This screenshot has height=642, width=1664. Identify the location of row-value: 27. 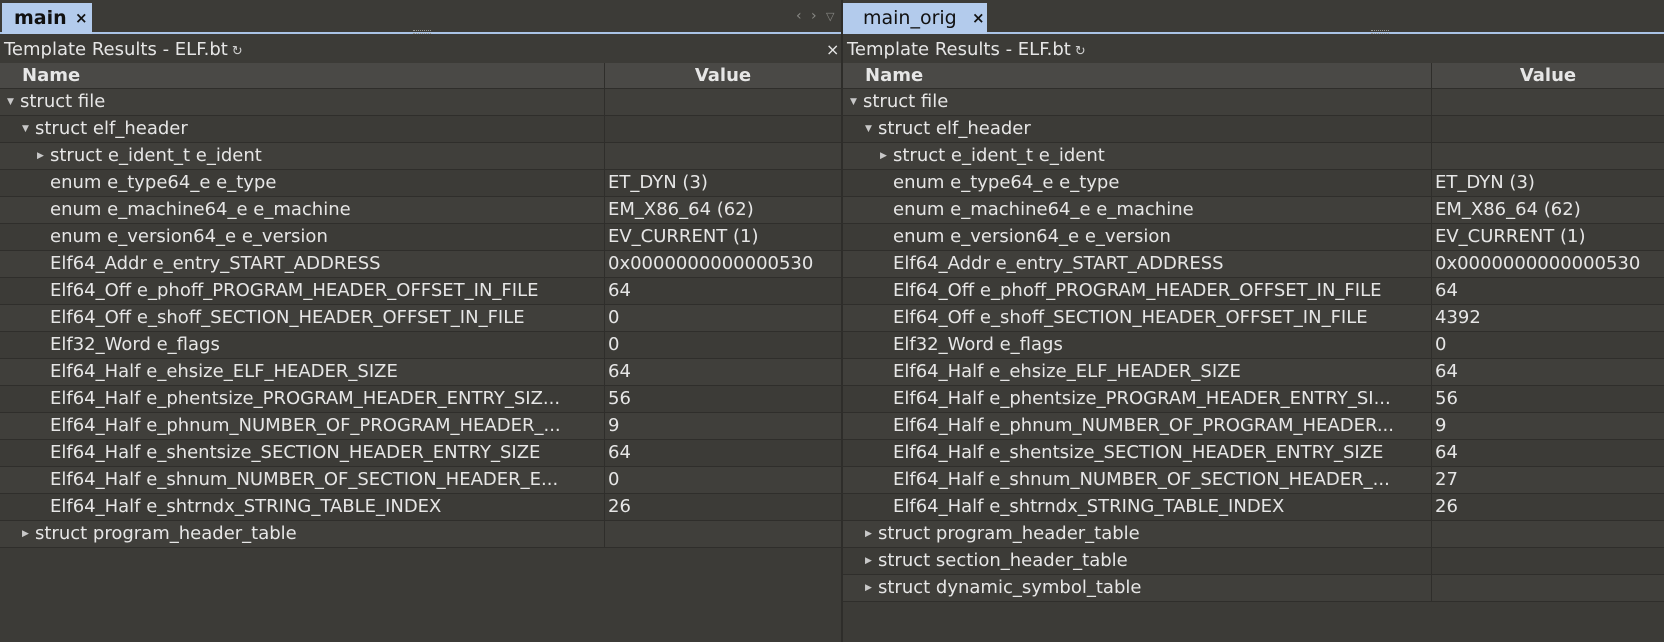
(1446, 479).